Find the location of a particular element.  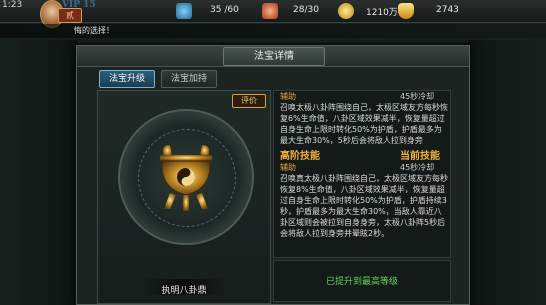

coin-icon is located at coordinates (346, 11).